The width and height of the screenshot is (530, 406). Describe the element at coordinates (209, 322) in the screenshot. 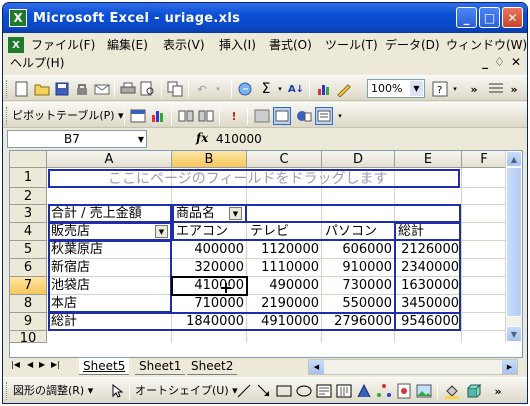

I see `grand-total-cell: 1840000` at that location.